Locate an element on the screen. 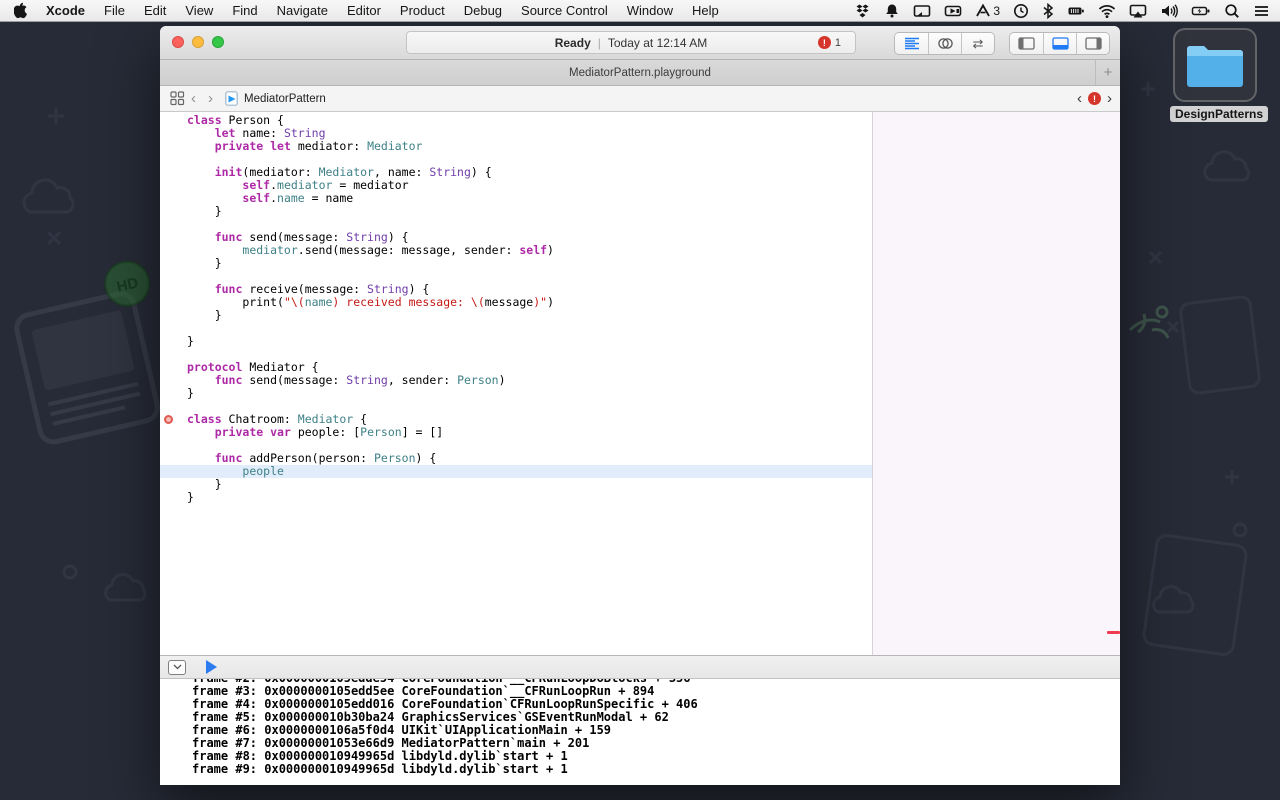 The width and height of the screenshot is (1280, 800). navigator-panel-icon is located at coordinates (1026, 43).